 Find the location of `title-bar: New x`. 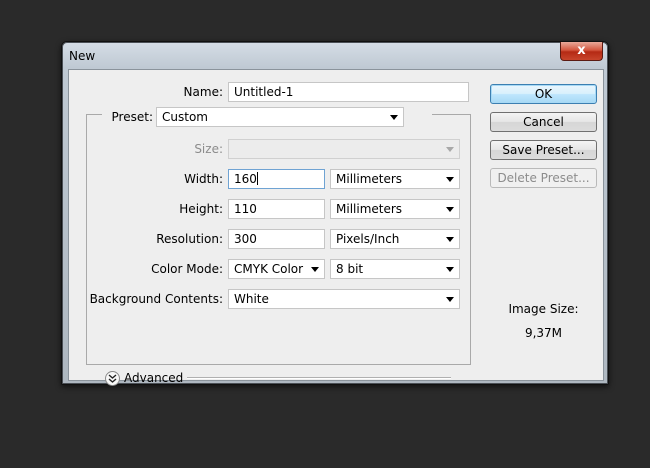

title-bar: New x is located at coordinates (335, 56).